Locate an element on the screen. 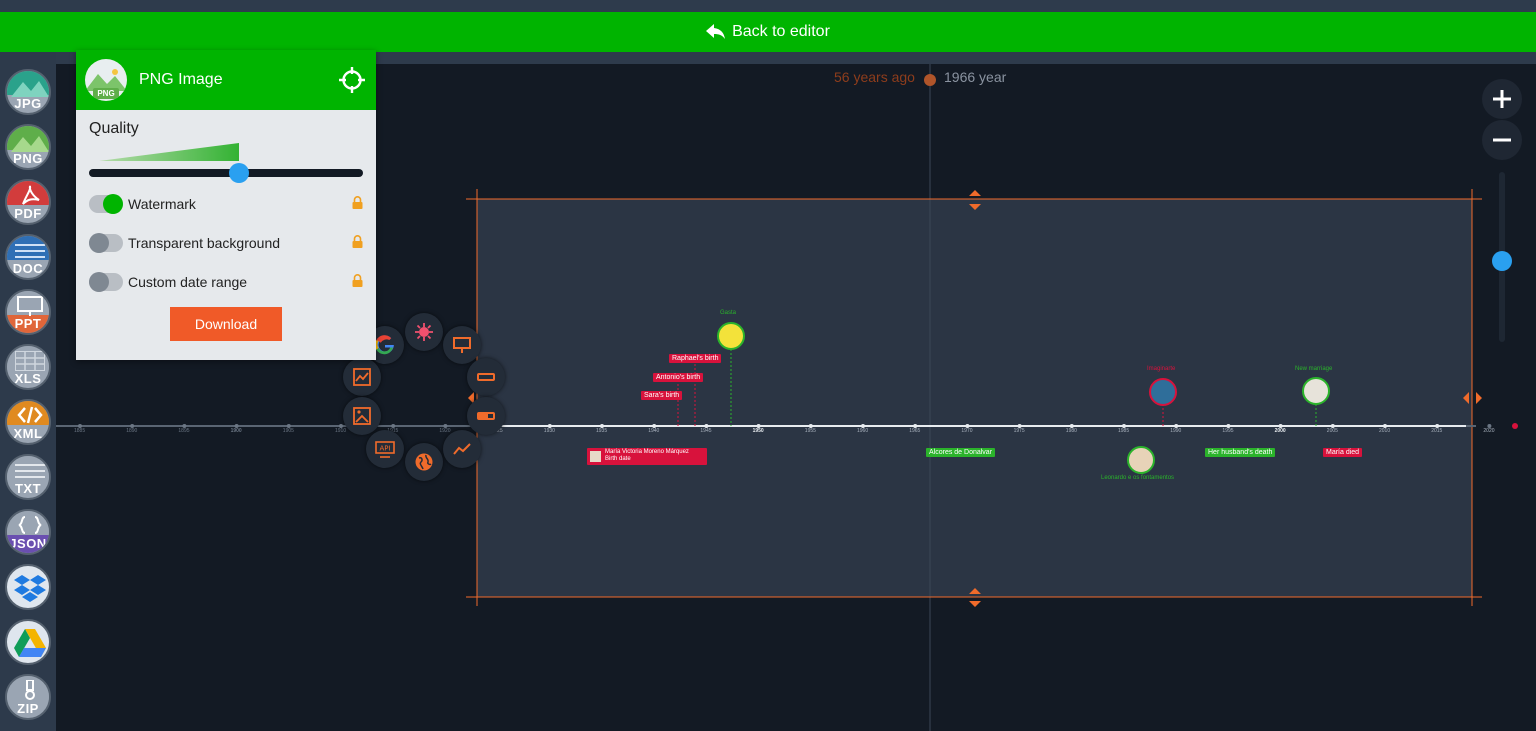 The height and width of the screenshot is (731, 1536). export-png-button: PNG is located at coordinates (28, 147).